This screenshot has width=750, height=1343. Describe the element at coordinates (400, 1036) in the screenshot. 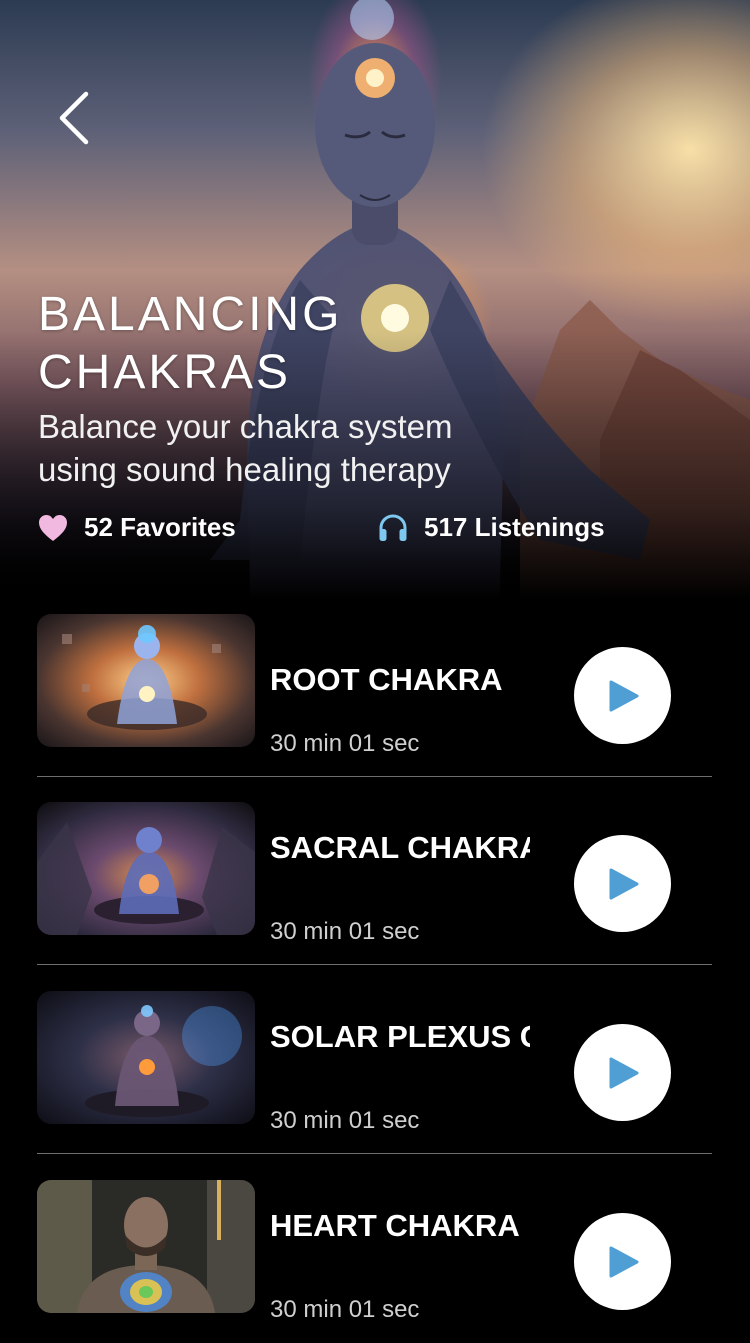

I see `track-title: SOLAR PLEXUS CHAKRA` at that location.